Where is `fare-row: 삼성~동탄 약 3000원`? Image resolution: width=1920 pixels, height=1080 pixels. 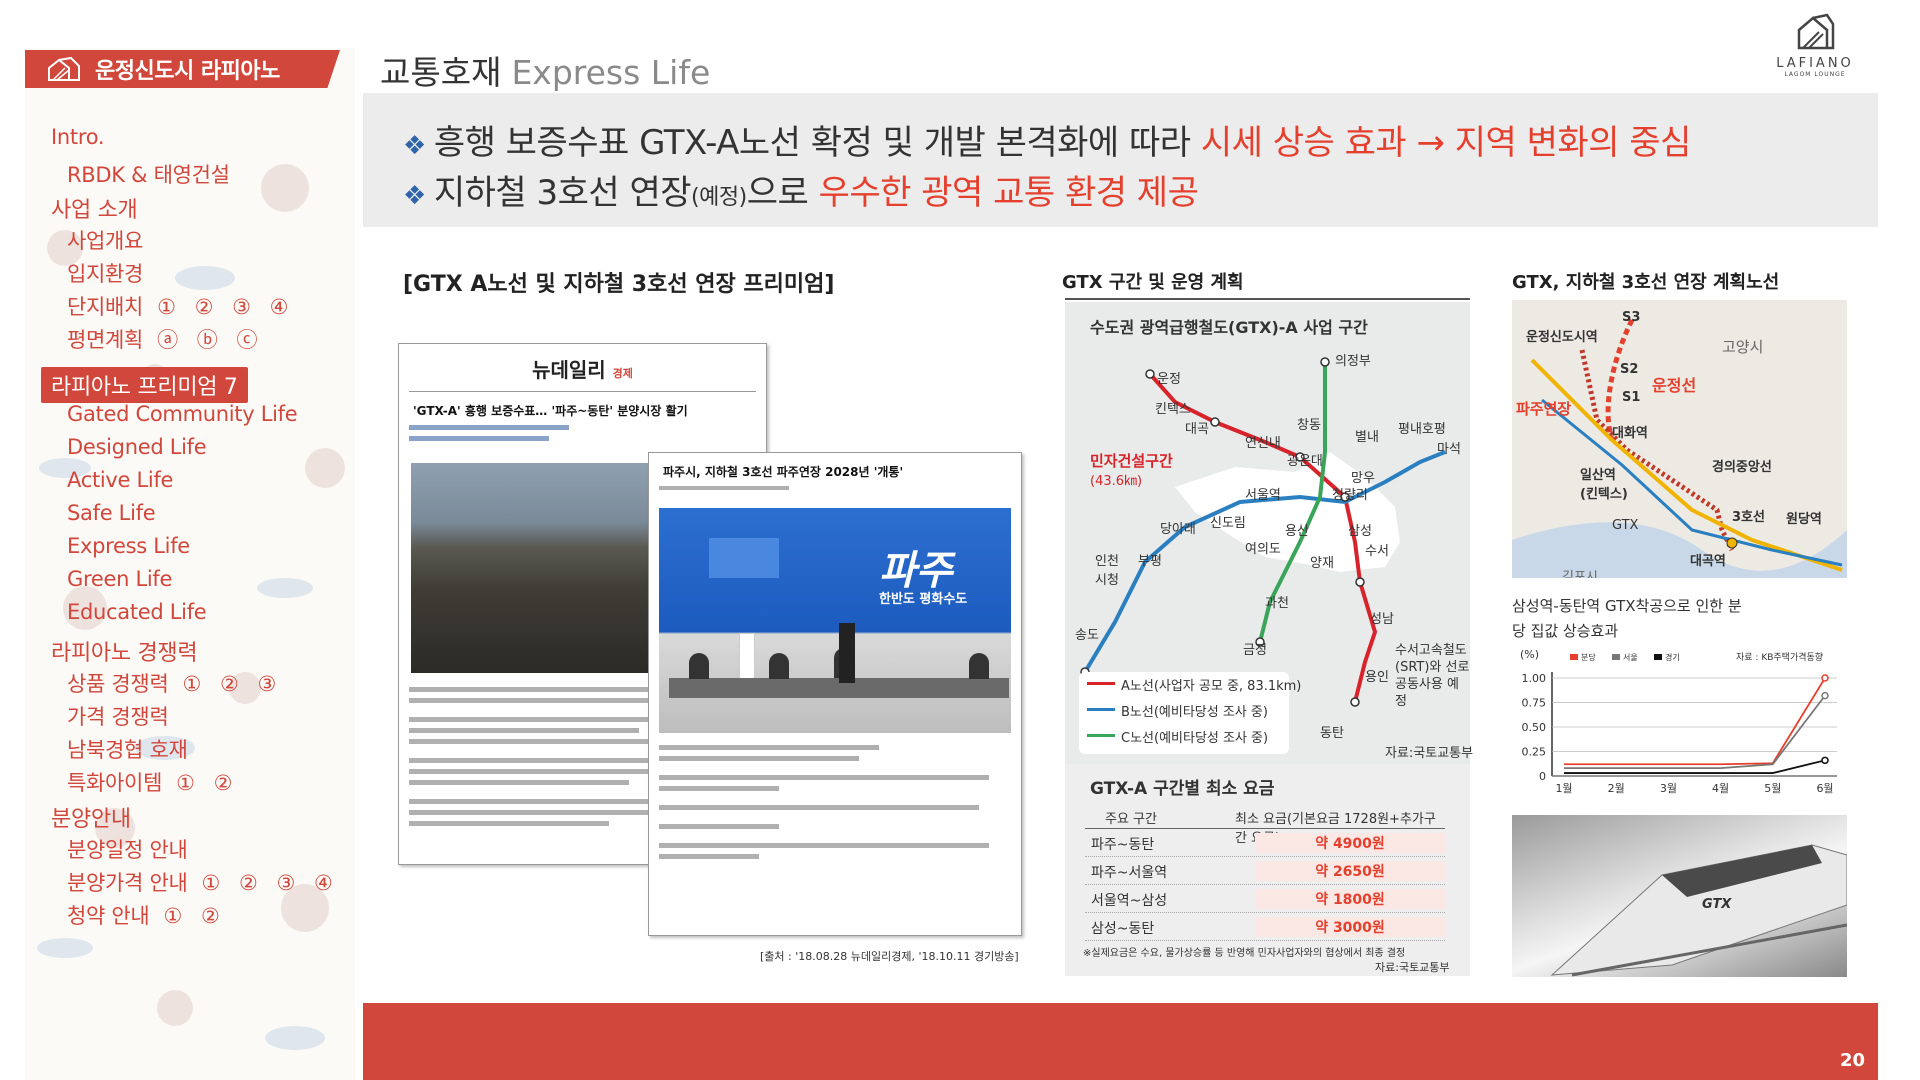 fare-row: 삼성~동탄 약 3000원 is located at coordinates (1265, 927).